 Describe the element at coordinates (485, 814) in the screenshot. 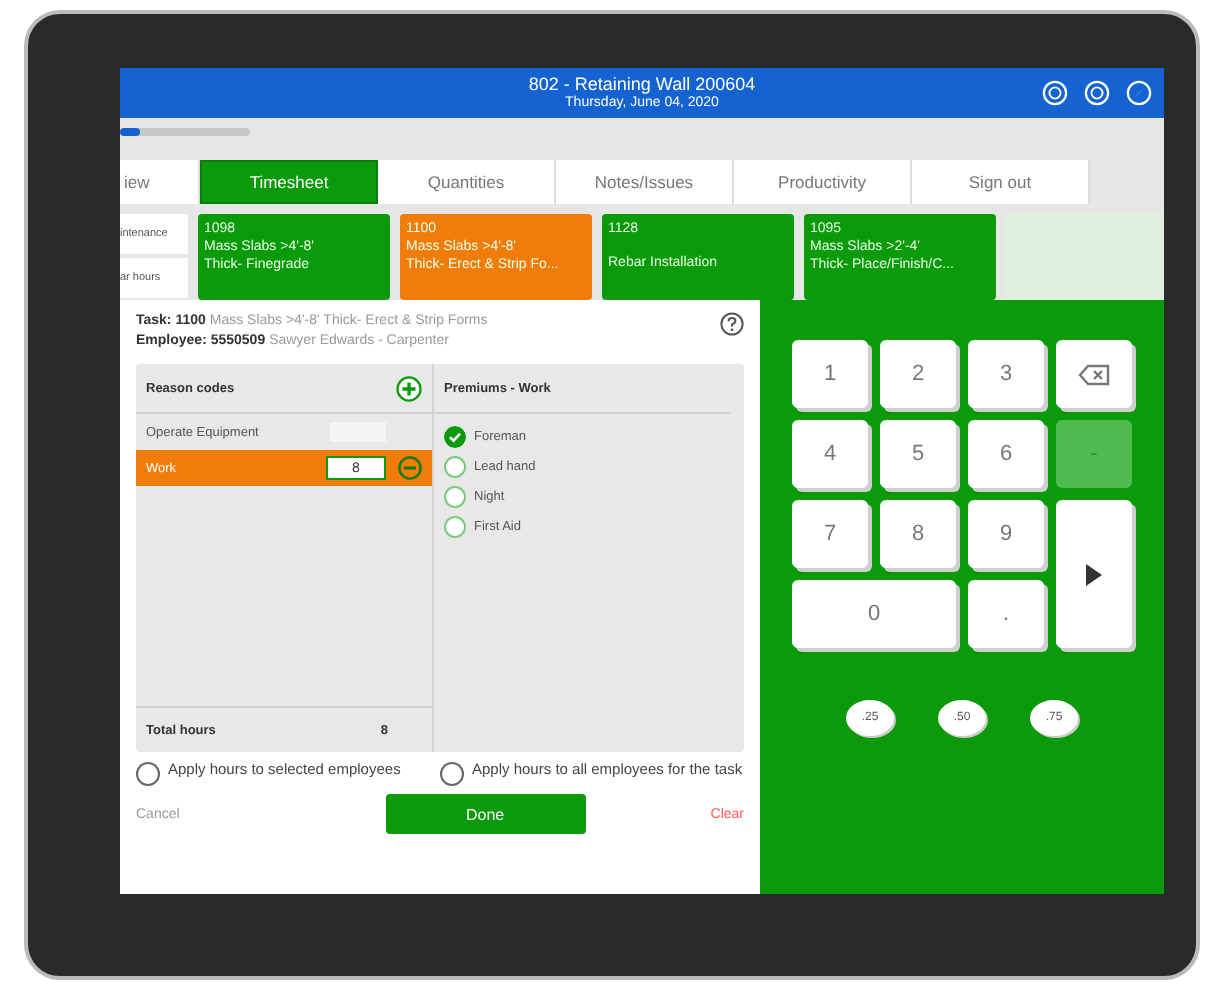

I see `done-button: Done` at that location.